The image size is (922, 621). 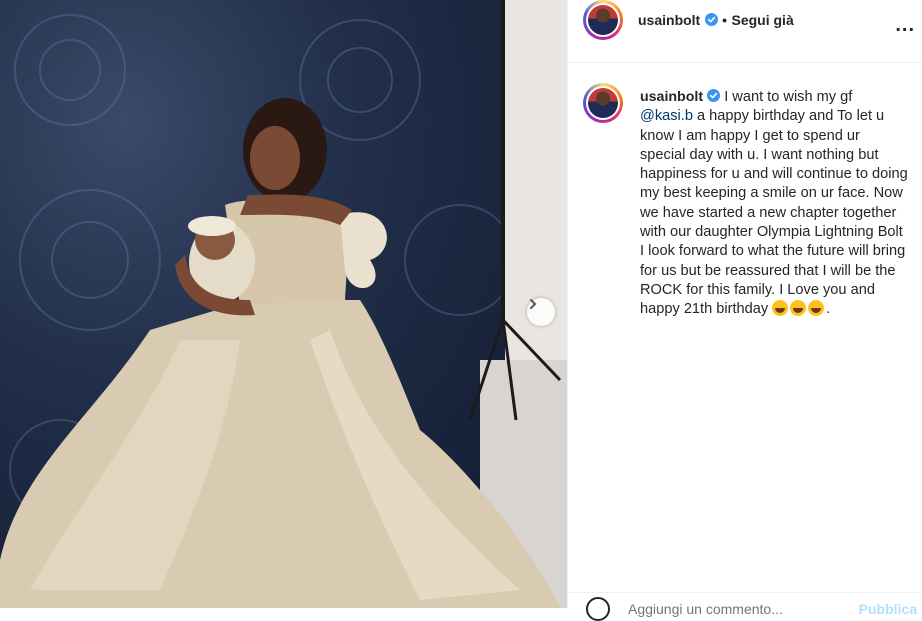 What do you see at coordinates (728, 609) in the screenshot?
I see `comment-input` at bounding box center [728, 609].